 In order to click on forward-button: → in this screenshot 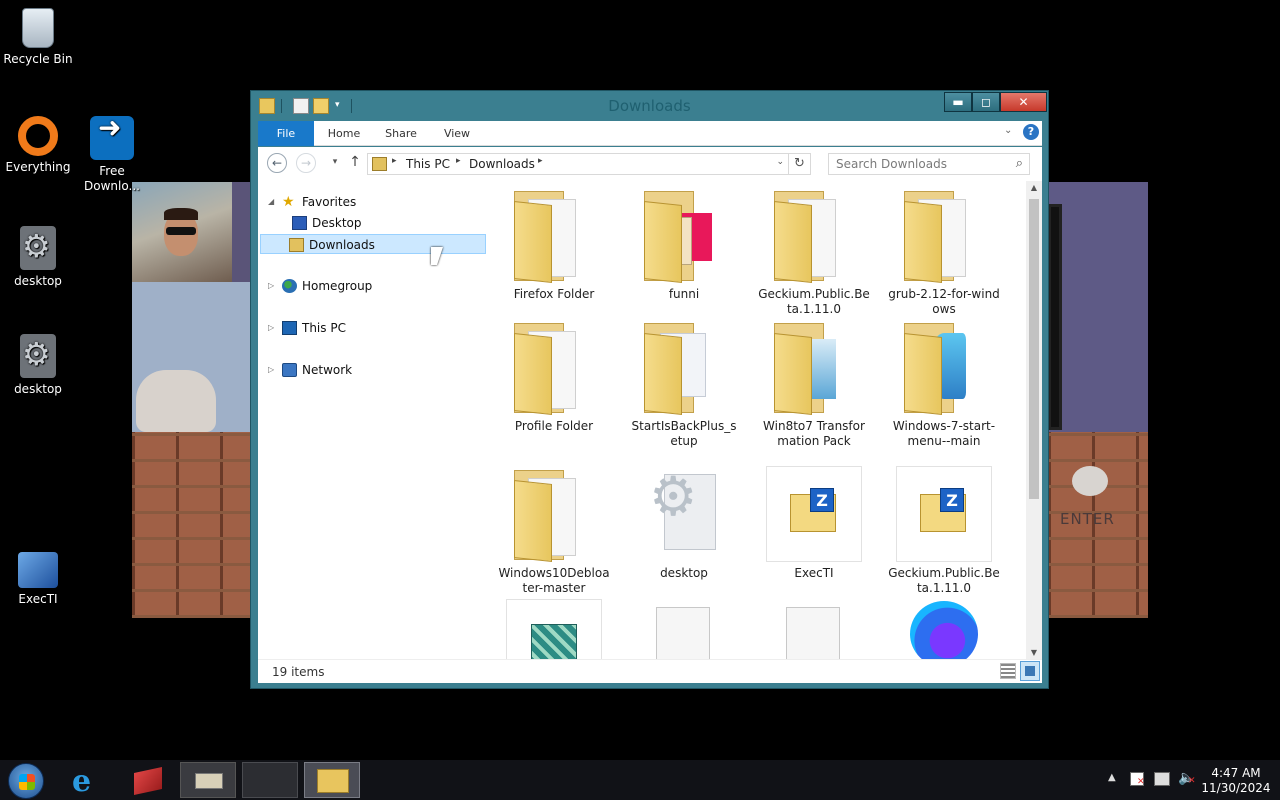, I will do `click(306, 163)`.